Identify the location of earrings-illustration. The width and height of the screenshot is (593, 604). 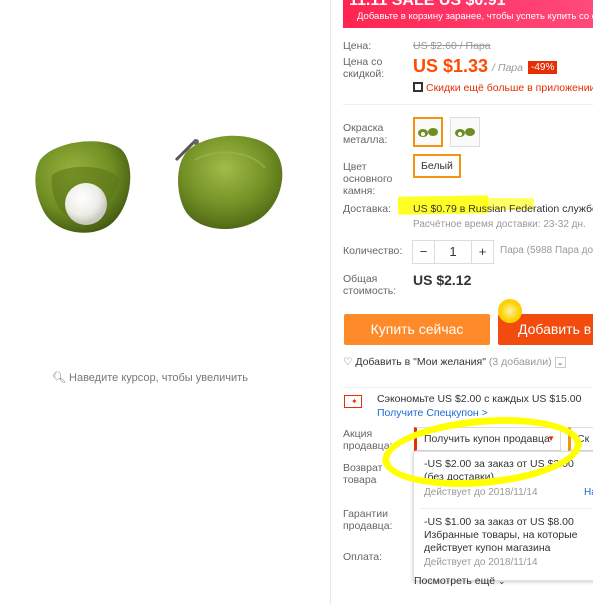
(159, 184).